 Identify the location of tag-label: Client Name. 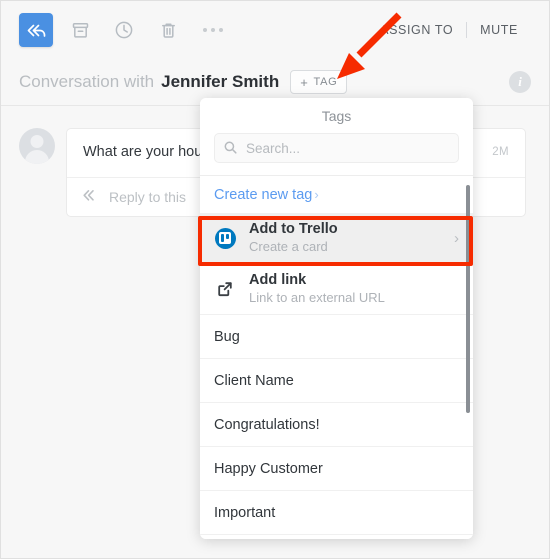
(254, 380).